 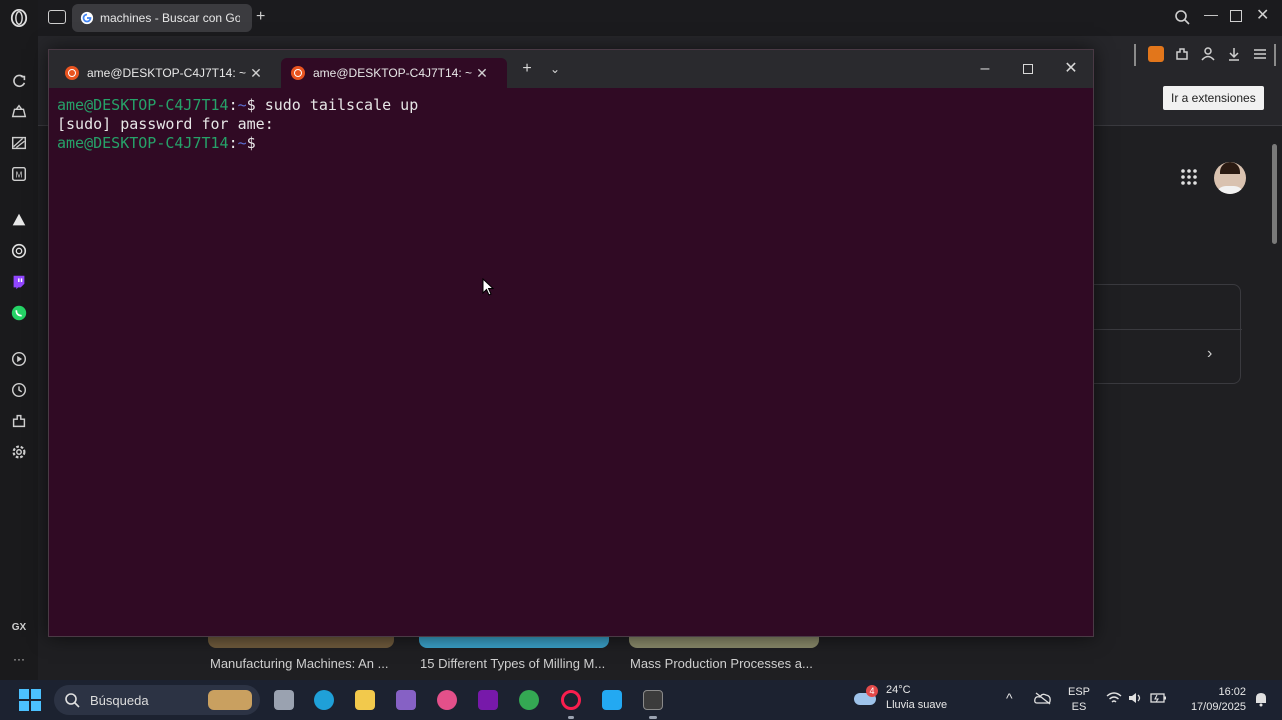 What do you see at coordinates (143, 105) in the screenshot?
I see `prompt-user: ame@DESKTOP-C4J7T14` at bounding box center [143, 105].